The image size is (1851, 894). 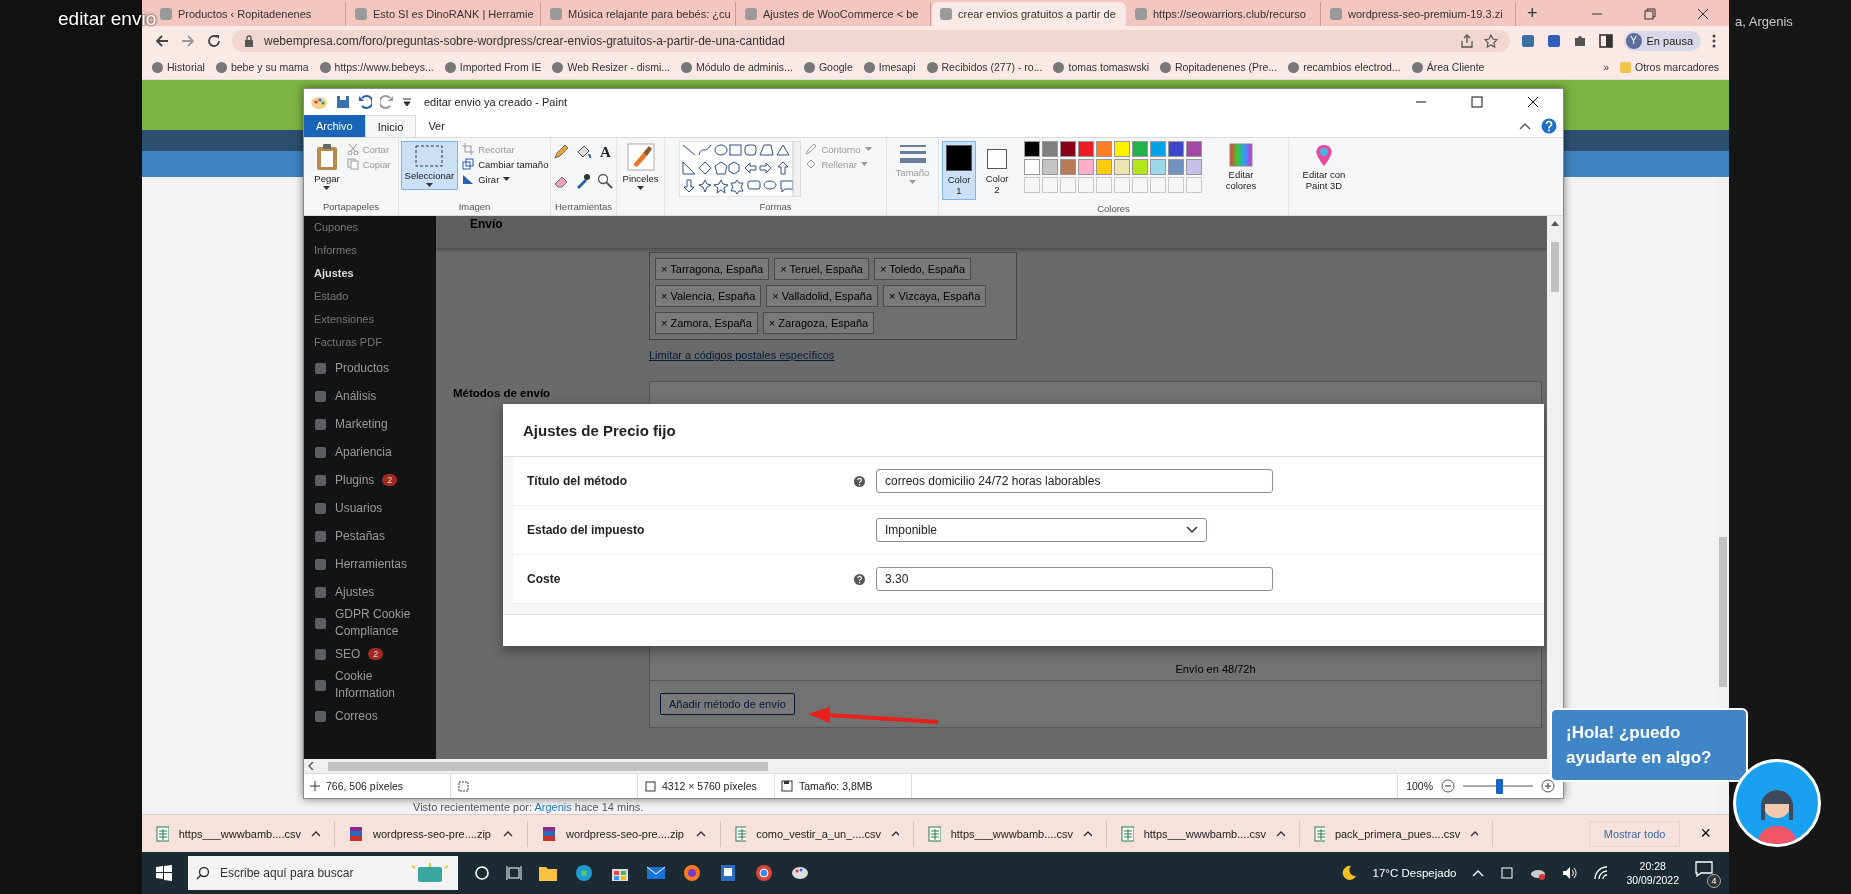 What do you see at coordinates (343, 102) in the screenshot?
I see `save-icon` at bounding box center [343, 102].